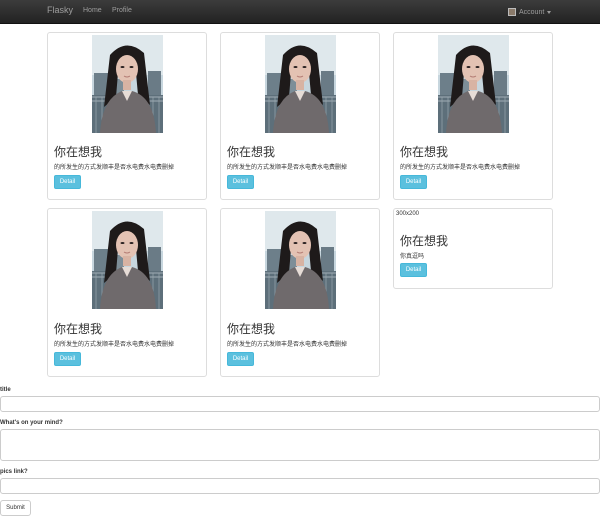 Image resolution: width=600 pixels, height=516 pixels. I want to click on card-4: 你在想我 的所发生的方式发顺丰是否水电费水电费删掉 Detail, so click(127, 292).